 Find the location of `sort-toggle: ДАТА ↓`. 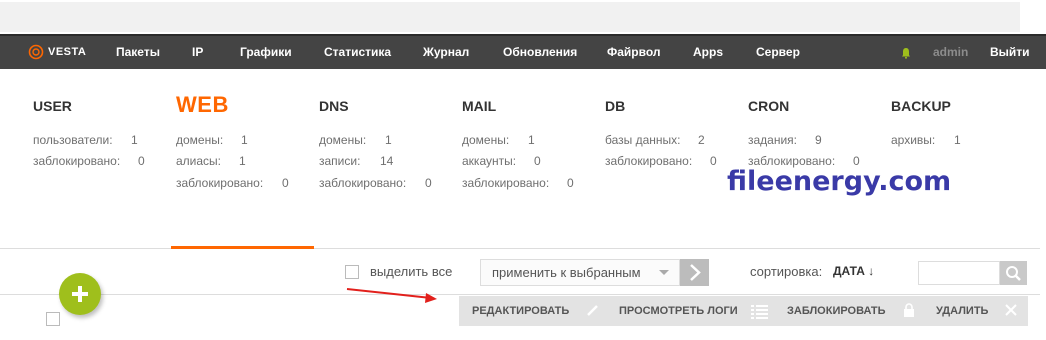

sort-toggle: ДАТА ↓ is located at coordinates (853, 271).